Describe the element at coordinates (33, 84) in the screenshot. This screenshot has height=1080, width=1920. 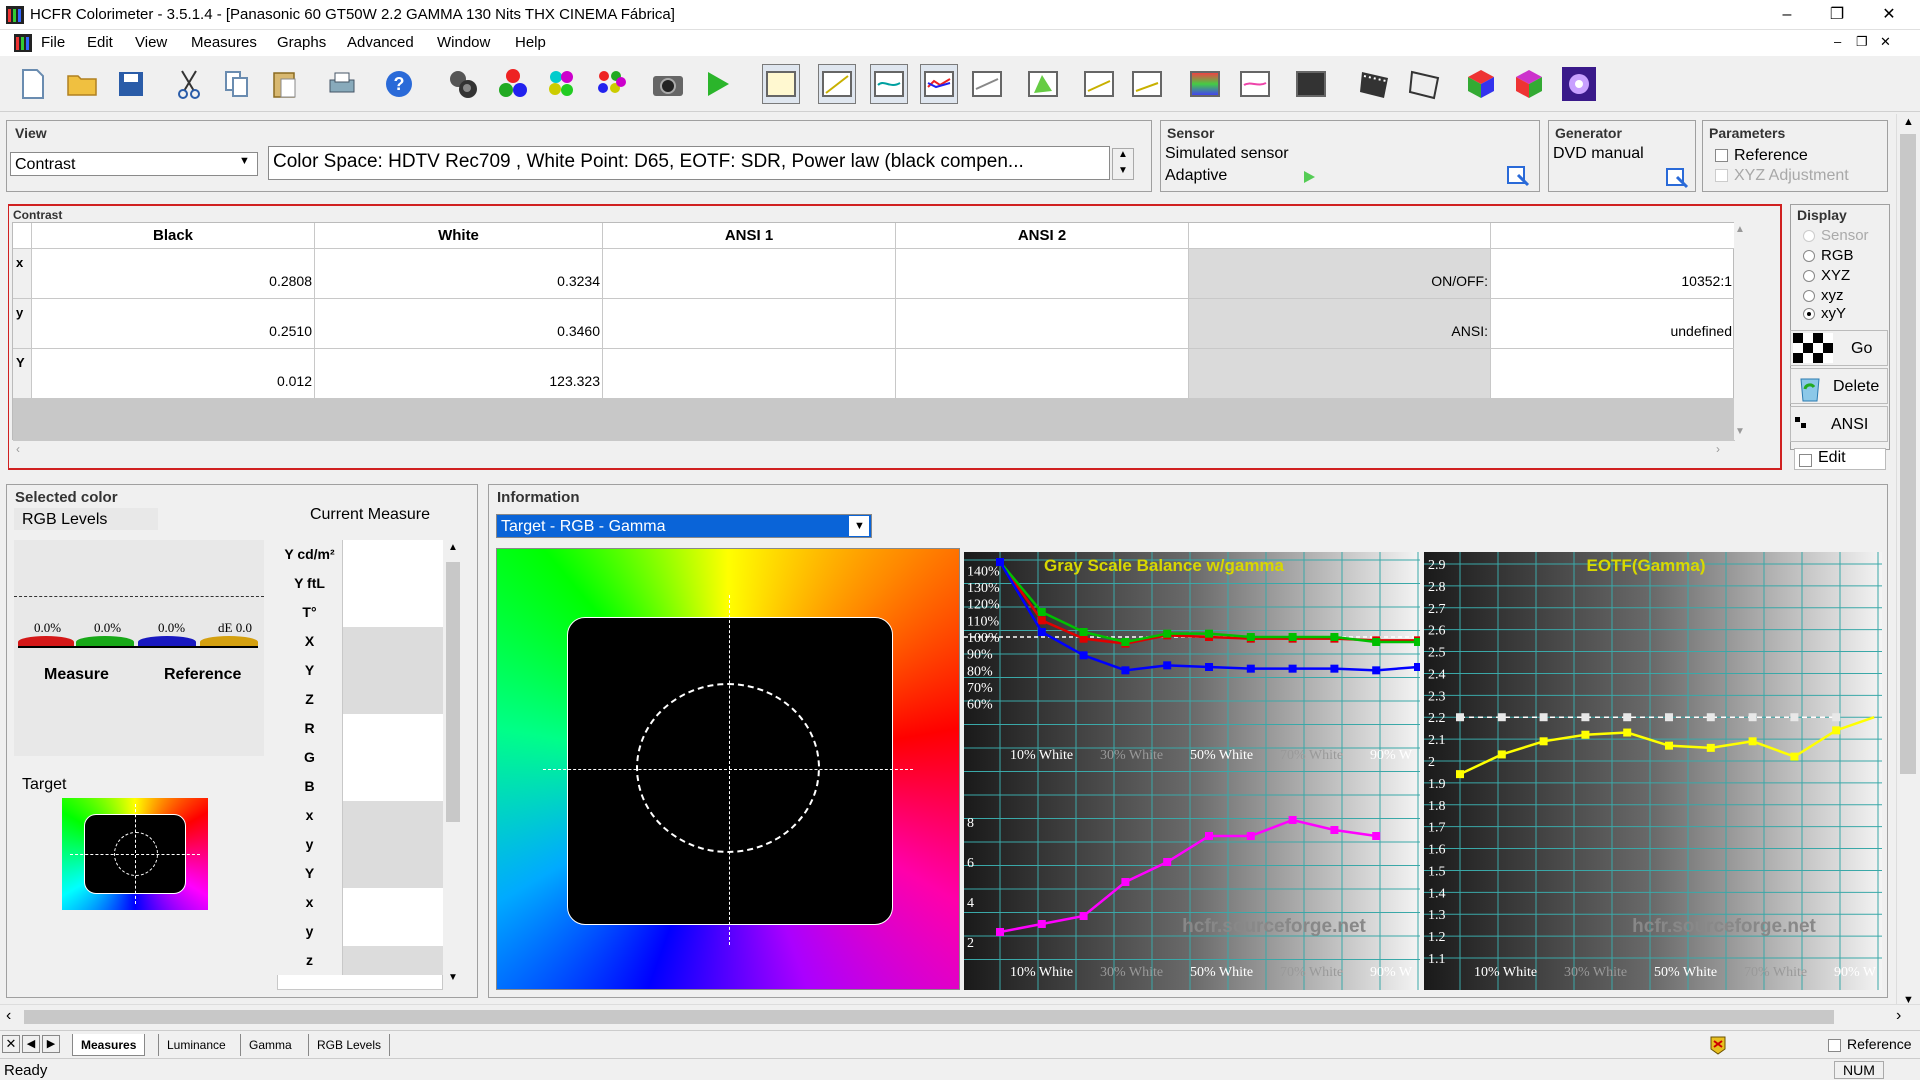
I see `new-document-icon` at that location.